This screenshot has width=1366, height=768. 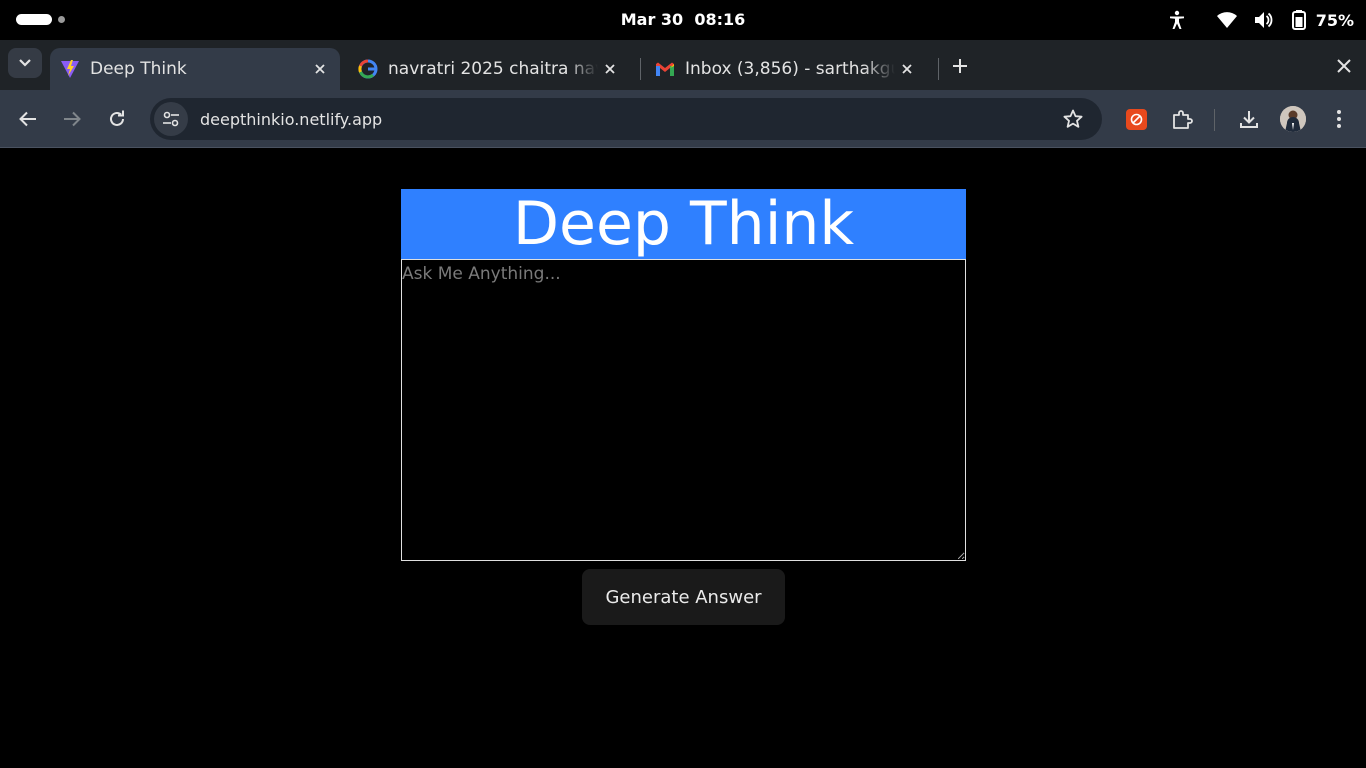 I want to click on tab-title: navratri 2025 chaitra navr, so click(x=493, y=69).